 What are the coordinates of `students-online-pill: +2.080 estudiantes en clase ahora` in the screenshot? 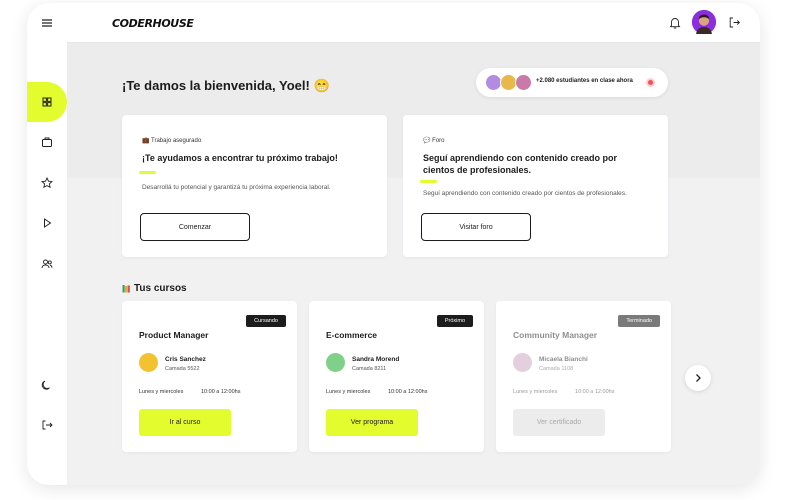 It's located at (572, 82).